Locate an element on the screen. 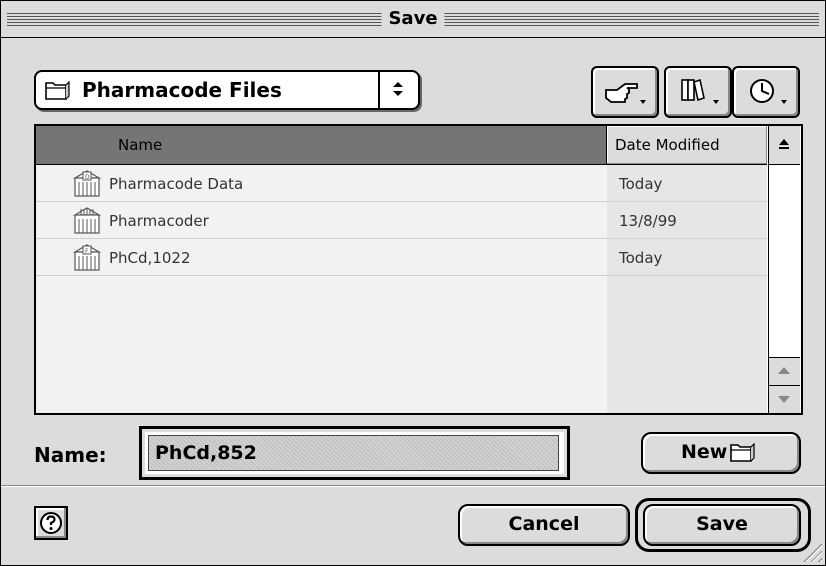  scroll-up-arrow-icon is located at coordinates (784, 370).